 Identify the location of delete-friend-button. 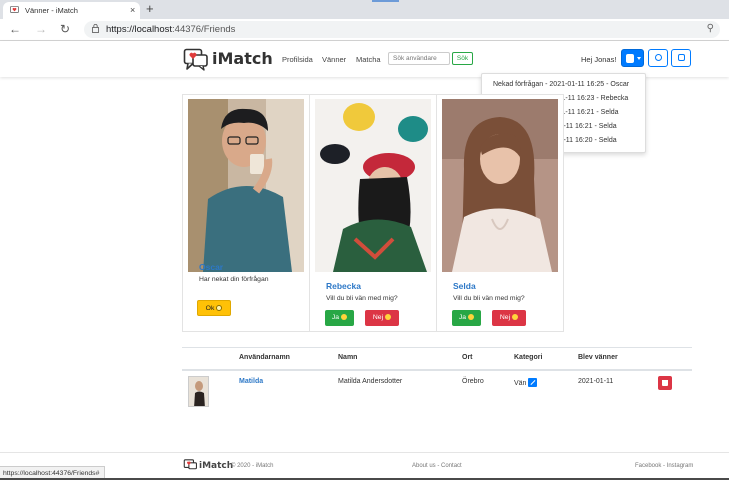
(665, 383).